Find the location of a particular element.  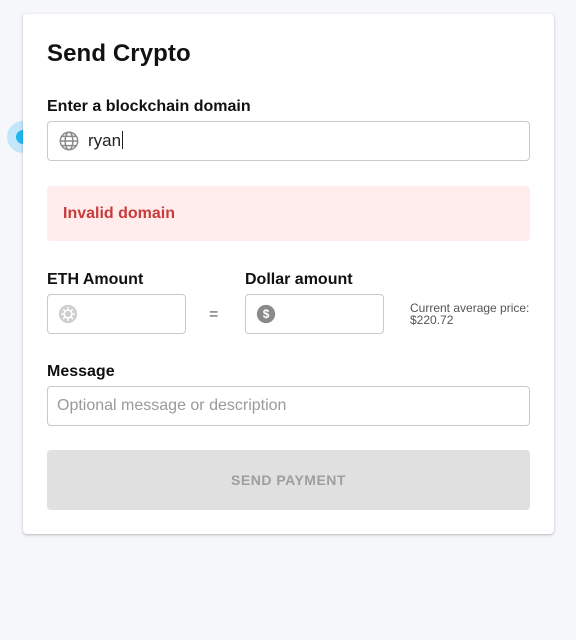

dollar-amount-input: $ is located at coordinates (314, 314).